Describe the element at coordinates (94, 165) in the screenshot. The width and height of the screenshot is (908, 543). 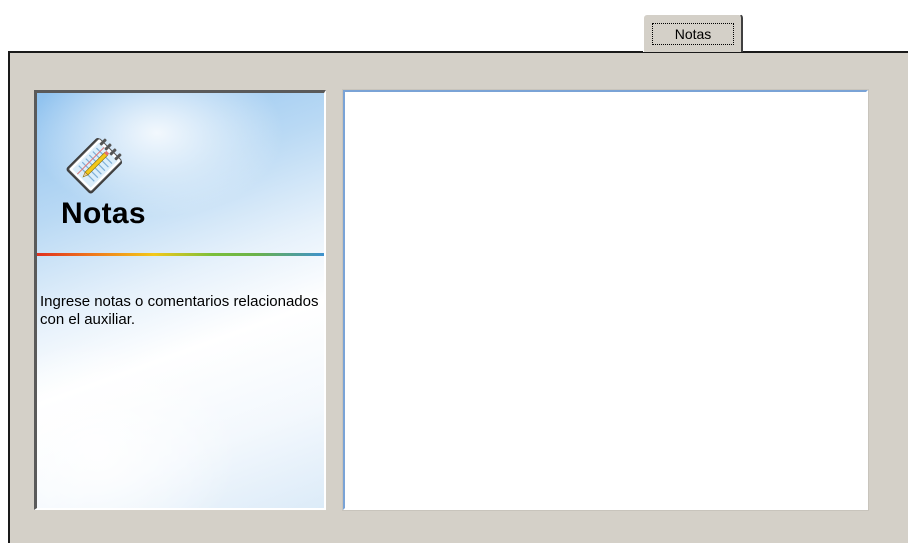
I see `notebook-icon` at that location.